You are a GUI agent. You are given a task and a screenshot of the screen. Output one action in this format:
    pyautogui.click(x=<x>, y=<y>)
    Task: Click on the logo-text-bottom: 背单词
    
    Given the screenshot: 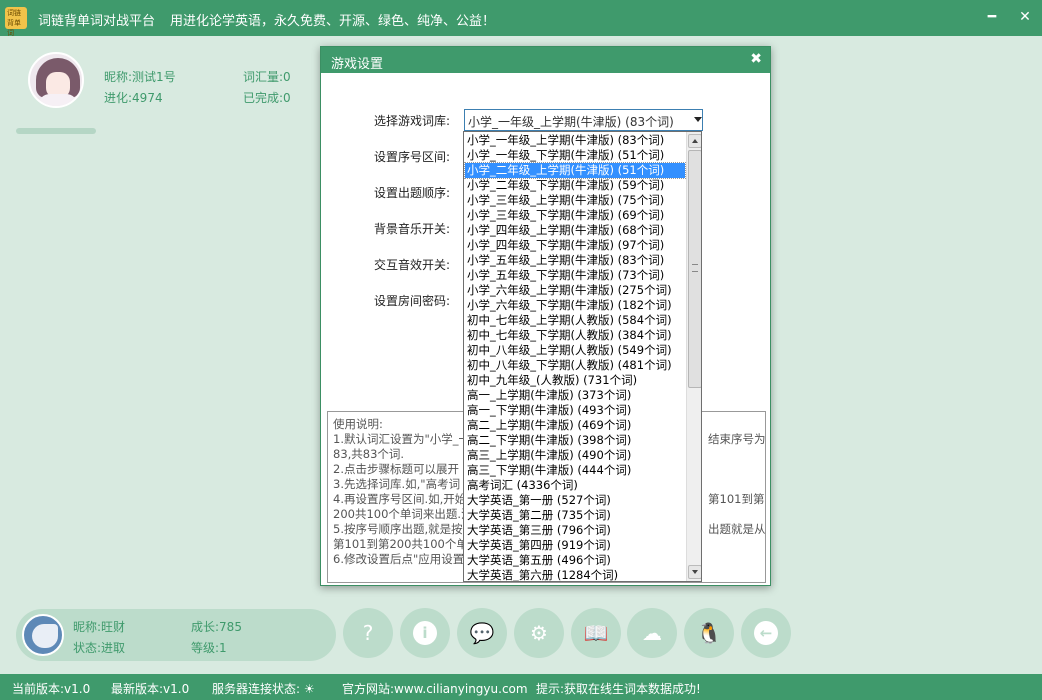 What is the action you would take?
    pyautogui.click(x=14, y=28)
    